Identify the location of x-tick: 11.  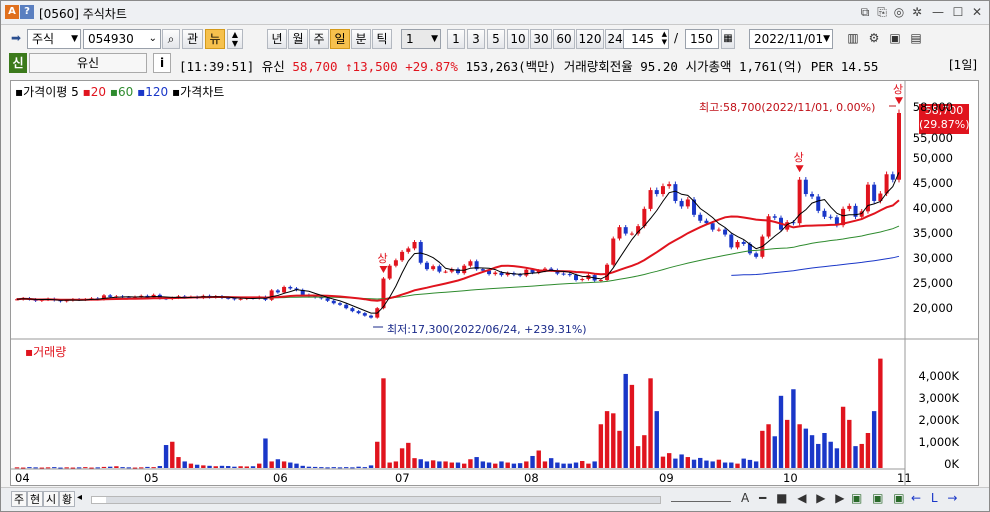
(904, 478).